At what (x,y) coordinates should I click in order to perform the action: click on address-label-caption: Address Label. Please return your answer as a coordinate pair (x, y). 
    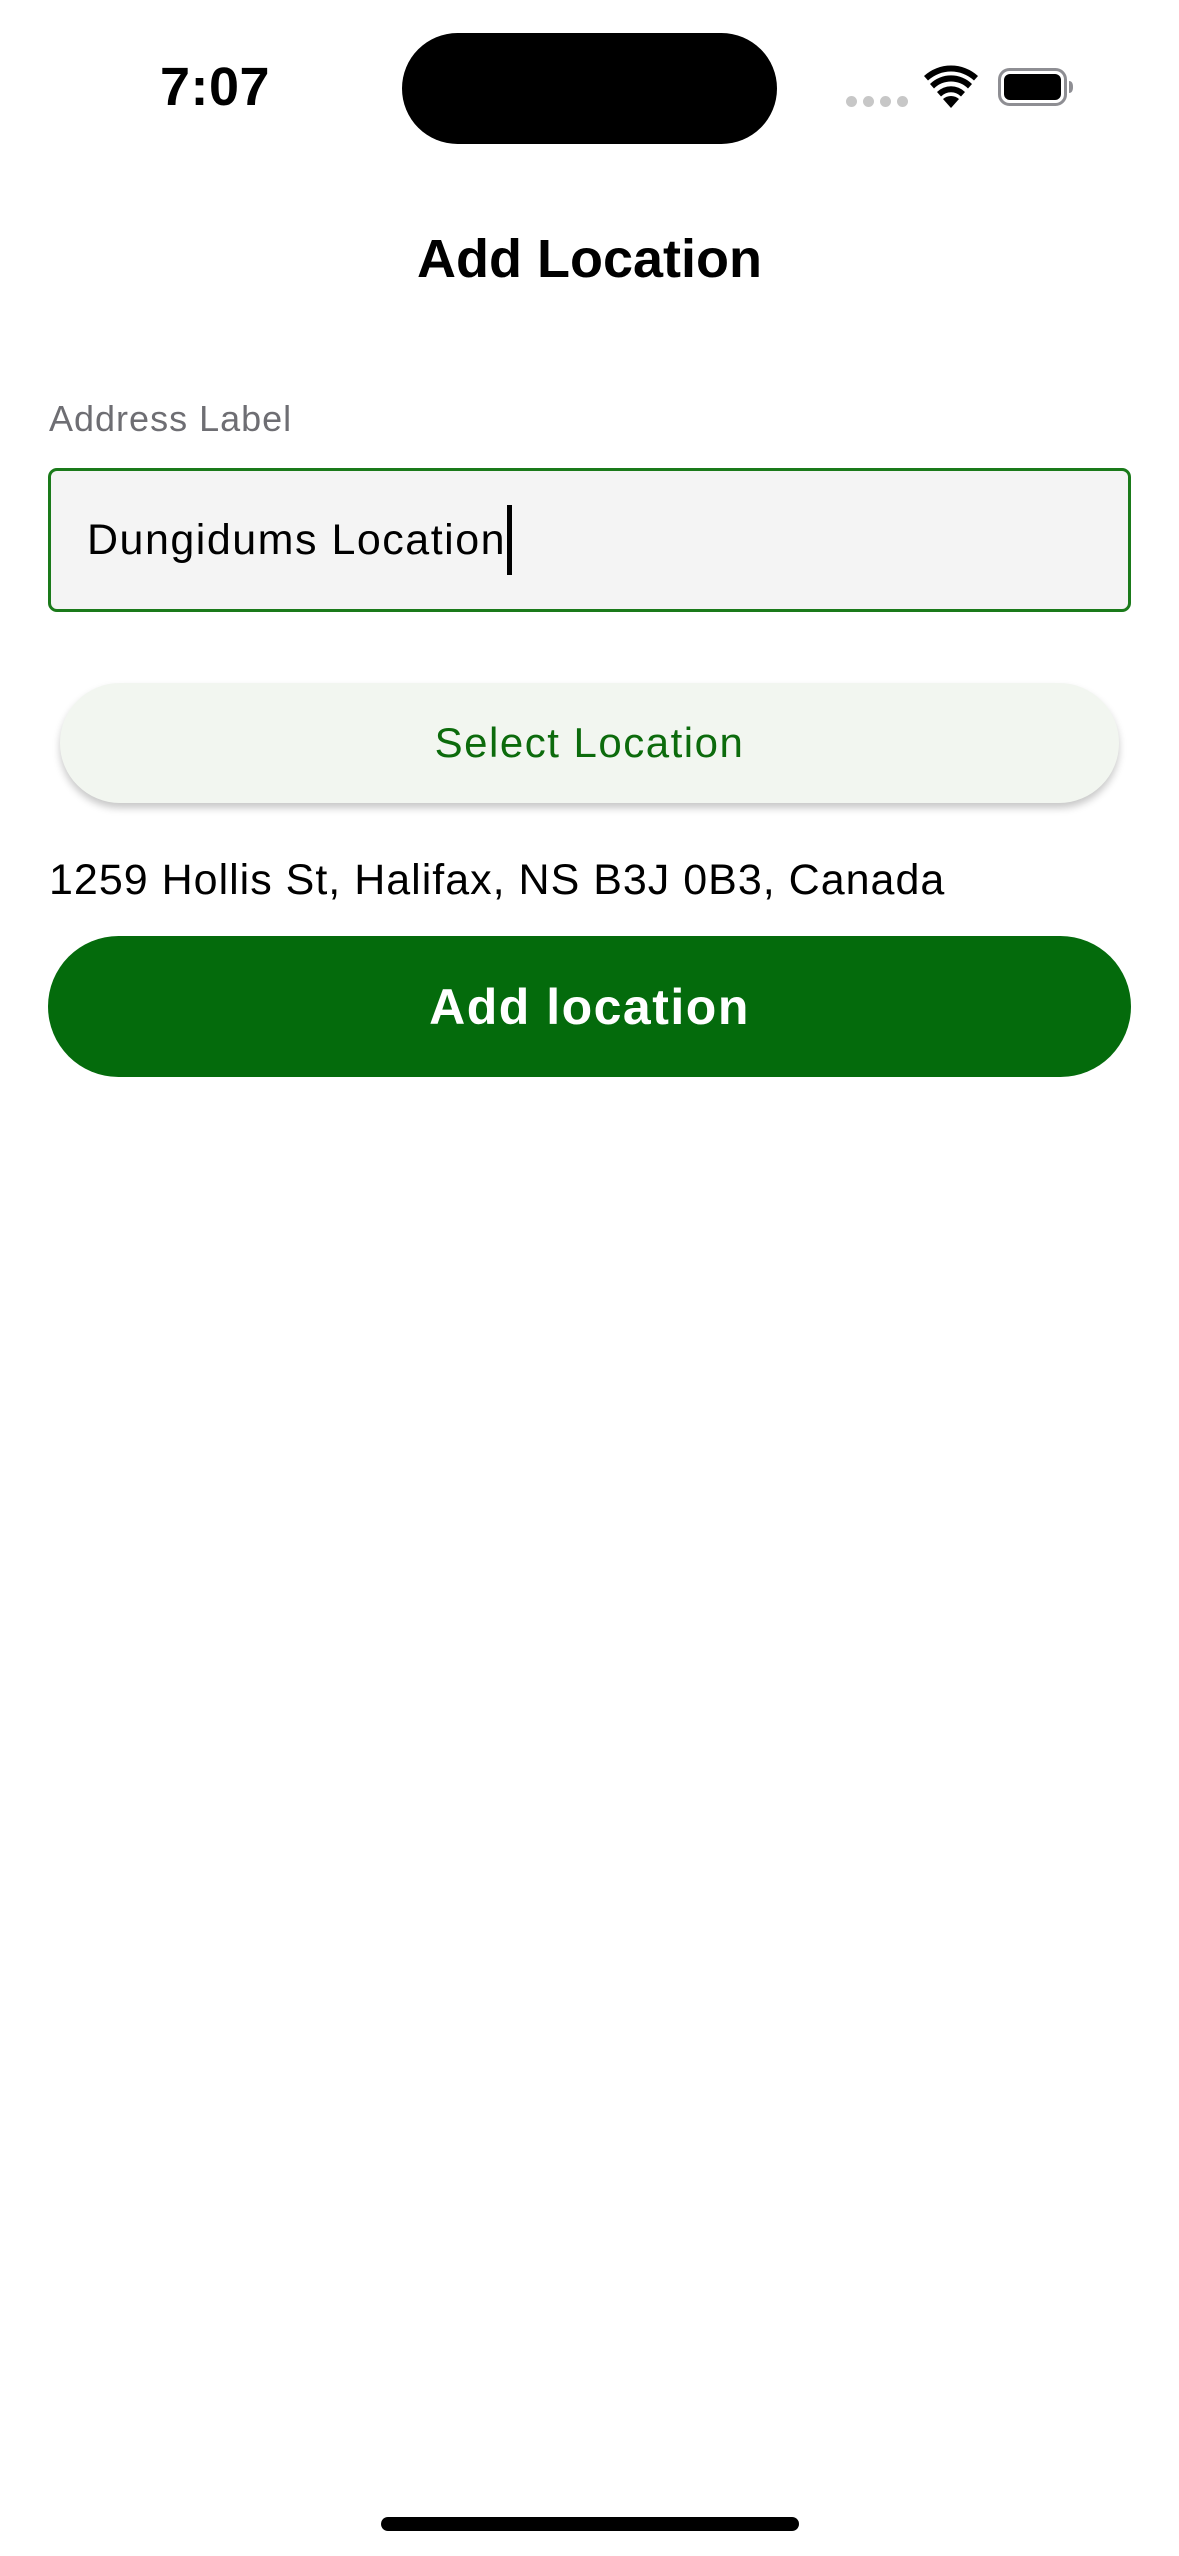
    Looking at the image, I should click on (171, 418).